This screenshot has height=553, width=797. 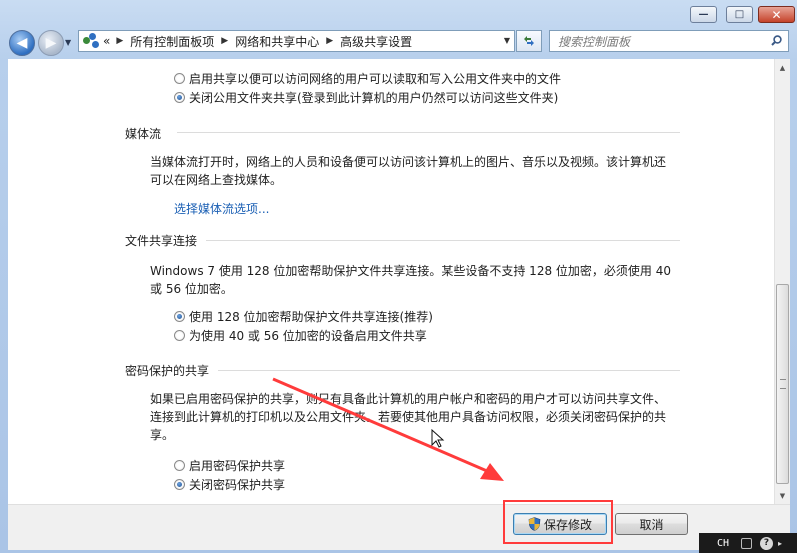 I want to click on keyboard-icon, so click(x=747, y=543).